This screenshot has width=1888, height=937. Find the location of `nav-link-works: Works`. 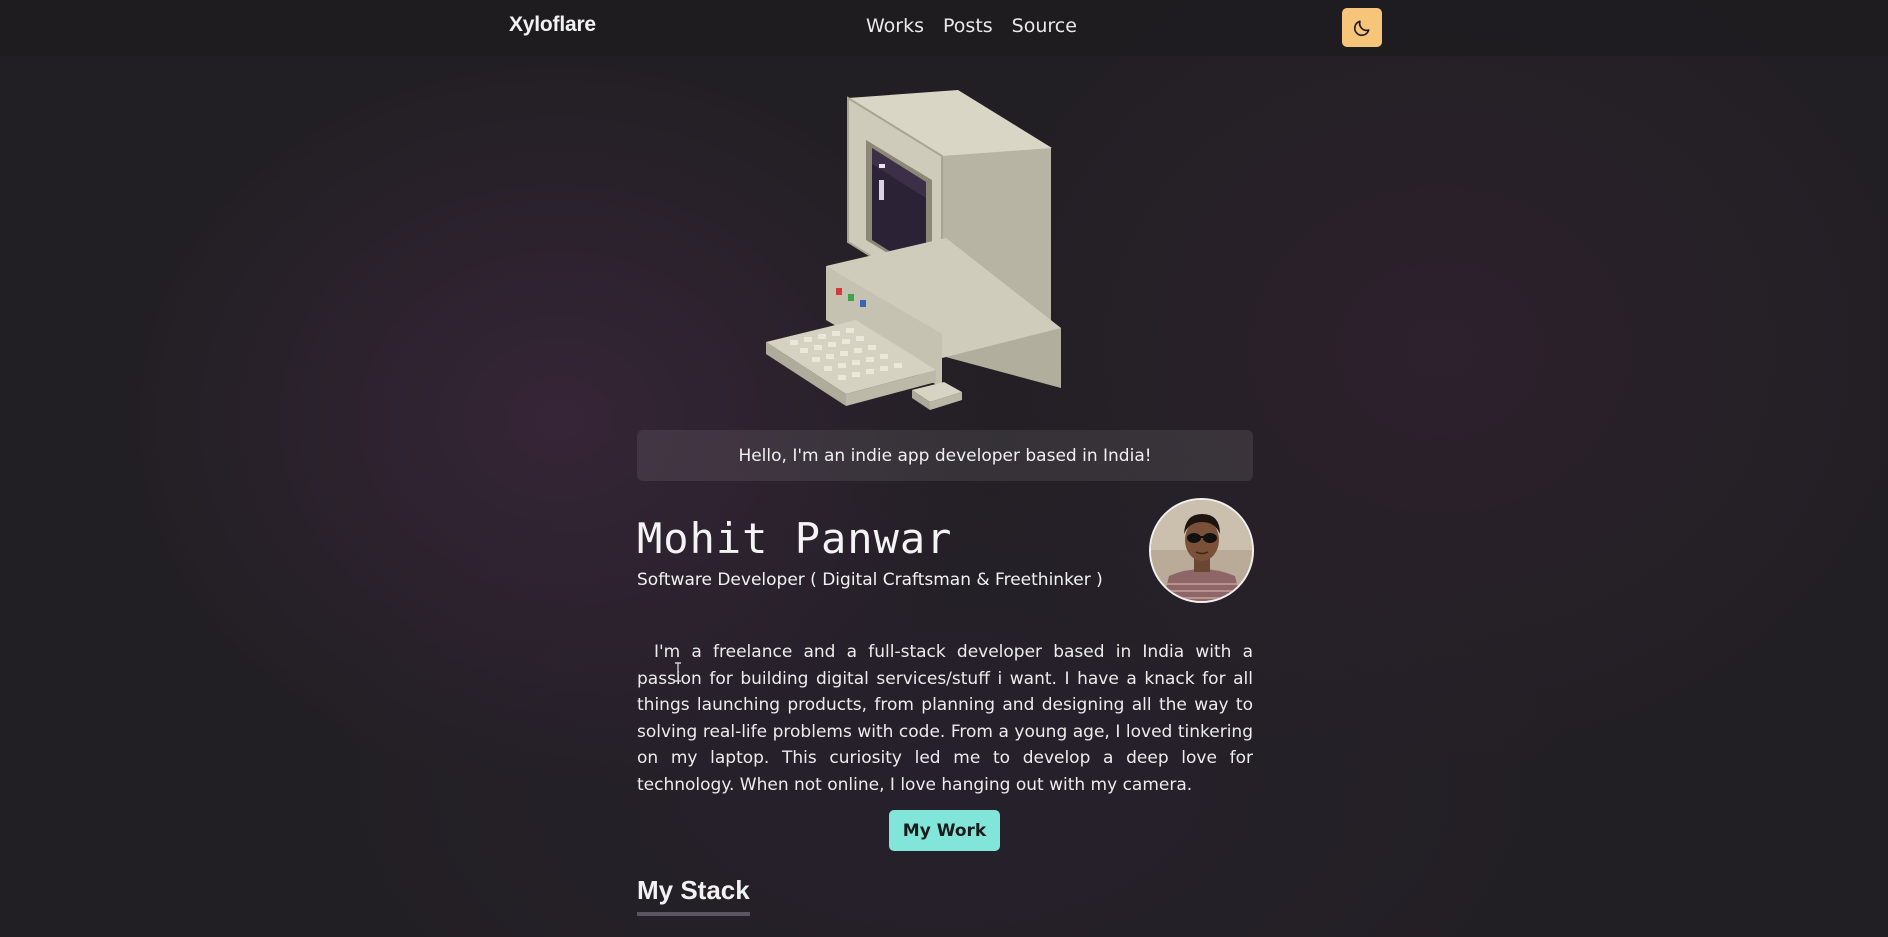

nav-link-works: Works is located at coordinates (895, 26).